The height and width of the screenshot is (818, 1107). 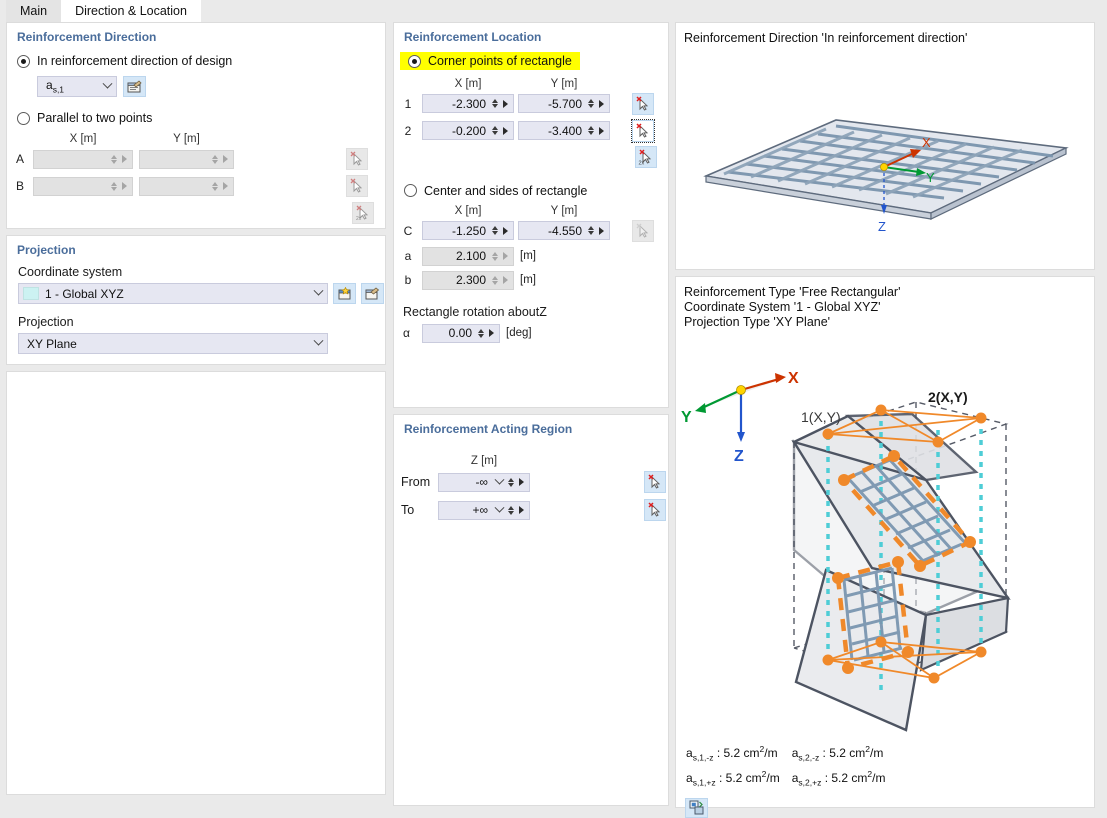 I want to click on radio-center-sides: Center and sides of rectangle, so click(x=531, y=191).